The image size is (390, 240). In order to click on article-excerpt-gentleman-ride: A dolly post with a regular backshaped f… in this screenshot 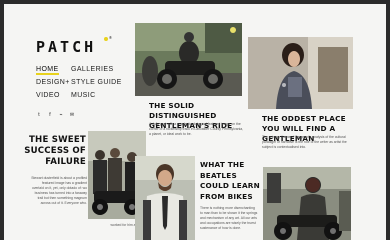, I will do `click(196, 129)`.